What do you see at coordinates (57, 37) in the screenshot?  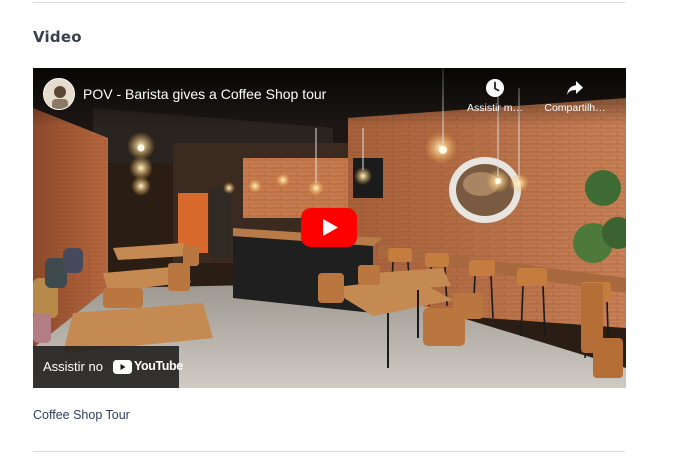 I see `section-title: Video` at bounding box center [57, 37].